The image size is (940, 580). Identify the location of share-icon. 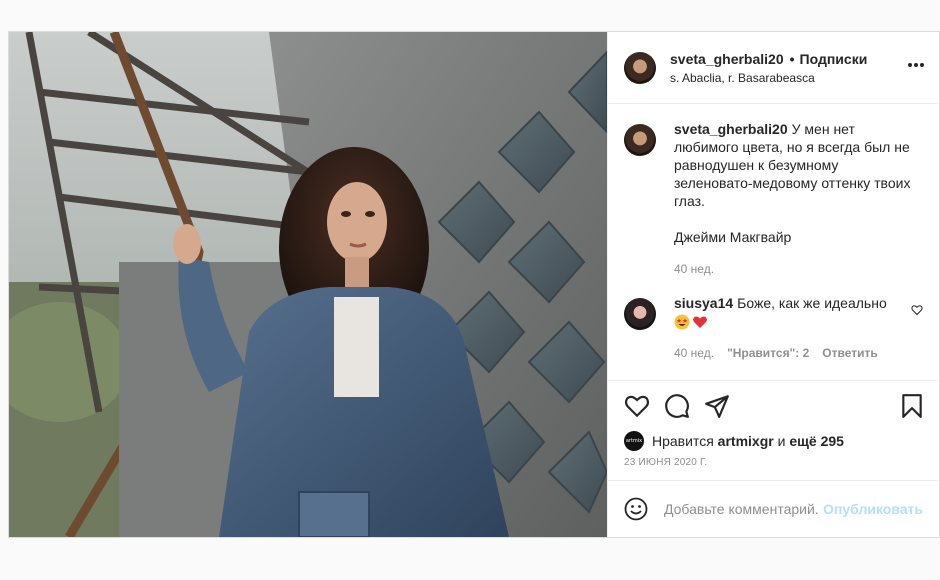
(717, 406).